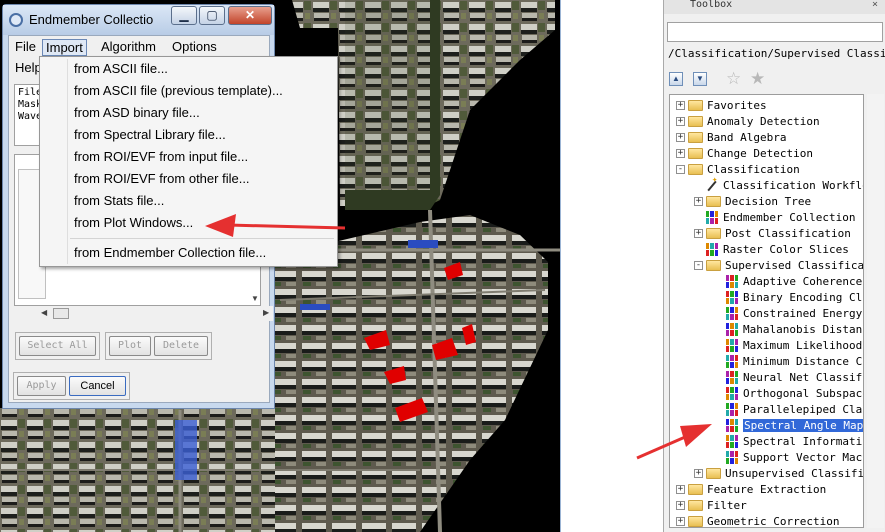 The height and width of the screenshot is (532, 885). Describe the element at coordinates (212, 15) in the screenshot. I see `maximize-icon: ▢` at that location.